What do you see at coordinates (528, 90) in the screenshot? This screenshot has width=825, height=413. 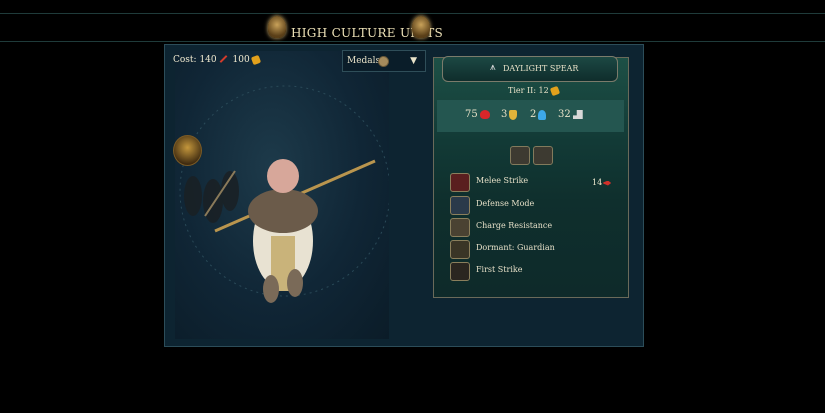 I see `tier-label: Tier II: 12` at bounding box center [528, 90].